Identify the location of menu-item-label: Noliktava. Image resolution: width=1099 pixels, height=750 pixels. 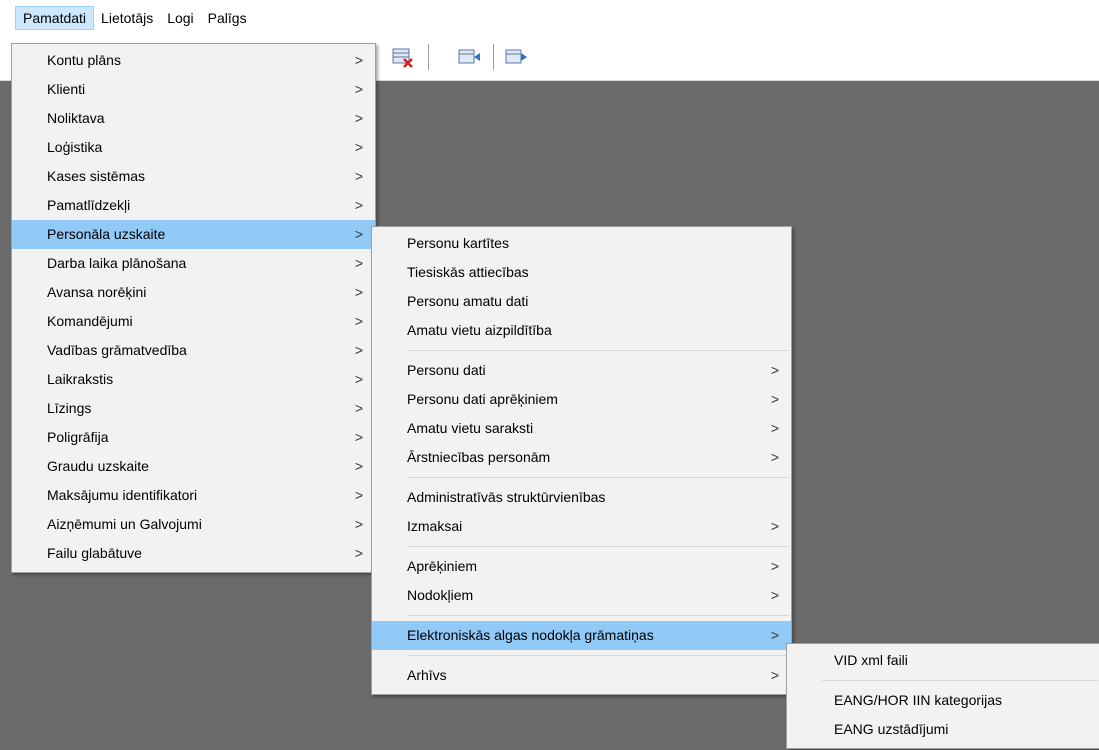
(76, 118).